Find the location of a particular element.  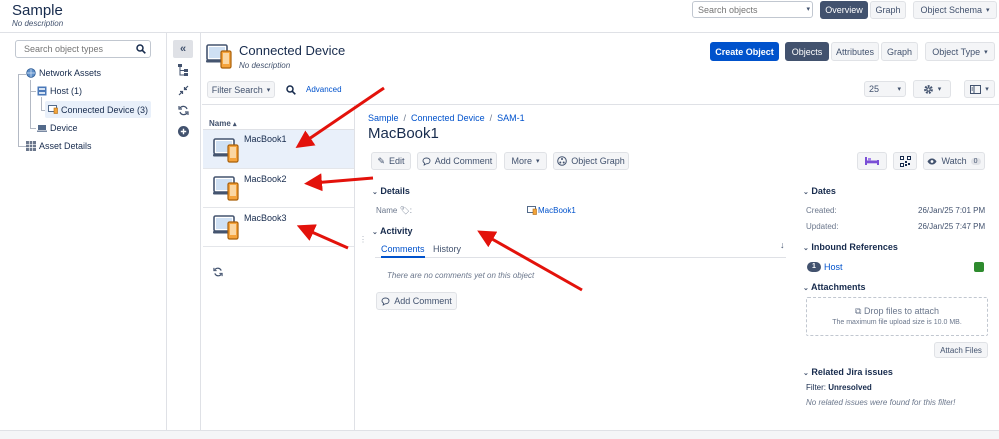

object-search-input is located at coordinates (745, 9).